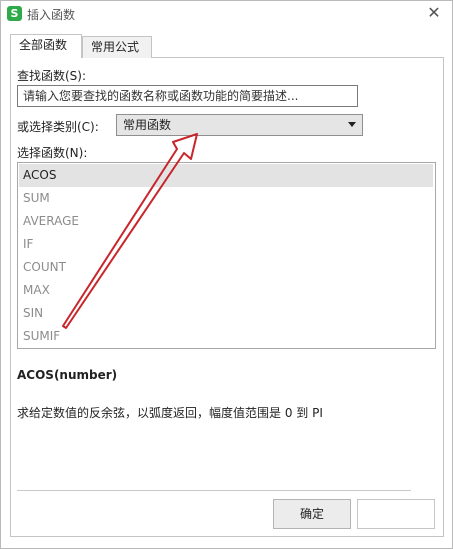 The width and height of the screenshot is (453, 549). What do you see at coordinates (226, 290) in the screenshot?
I see `function-item-max: MAX` at bounding box center [226, 290].